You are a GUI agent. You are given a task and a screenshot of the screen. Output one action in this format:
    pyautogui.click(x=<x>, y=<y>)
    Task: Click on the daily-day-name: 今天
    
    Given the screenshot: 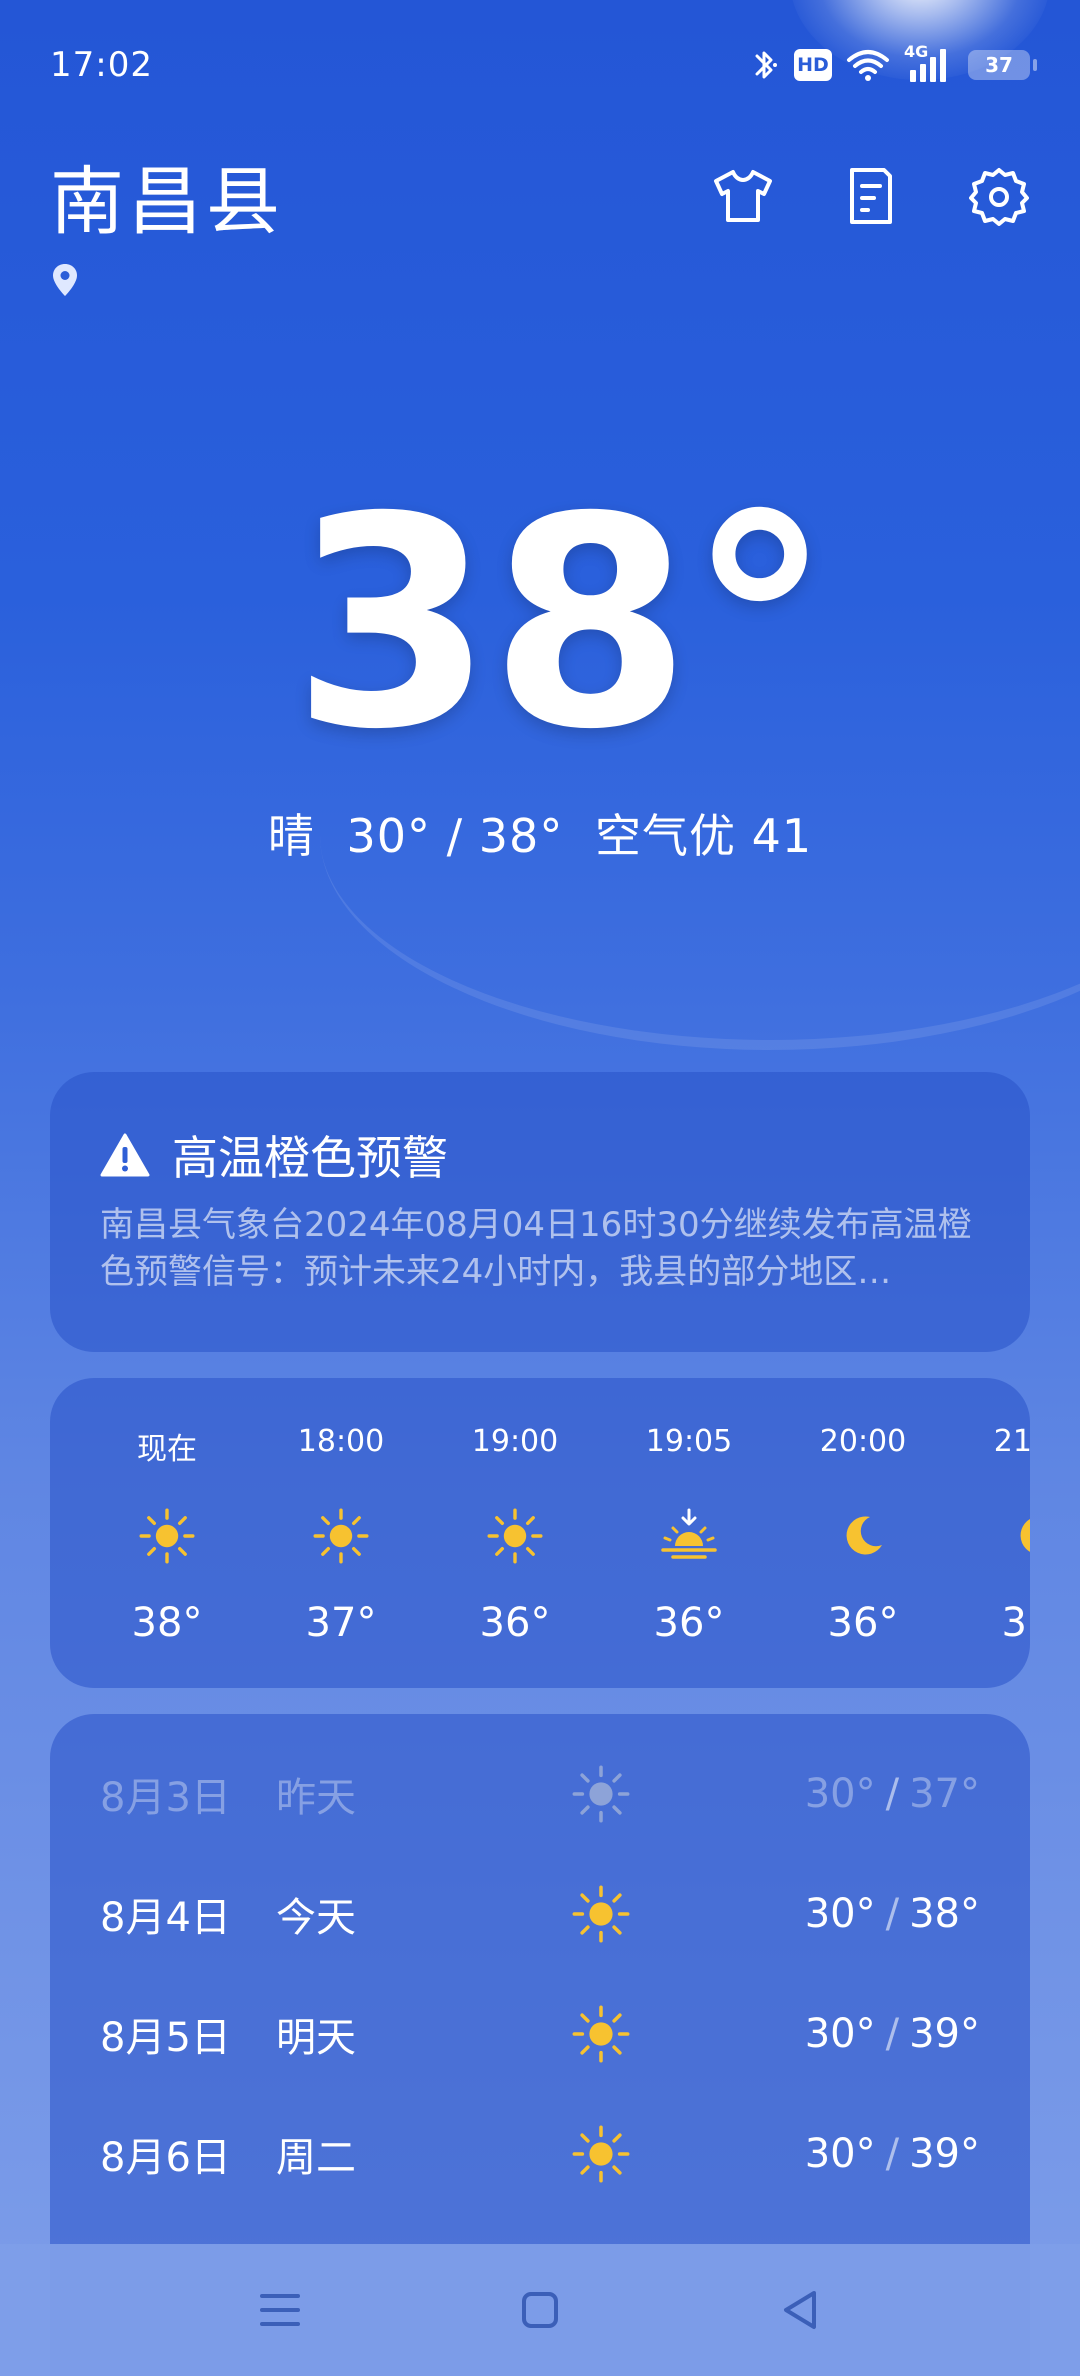 What is the action you would take?
    pyautogui.click(x=316, y=1918)
    